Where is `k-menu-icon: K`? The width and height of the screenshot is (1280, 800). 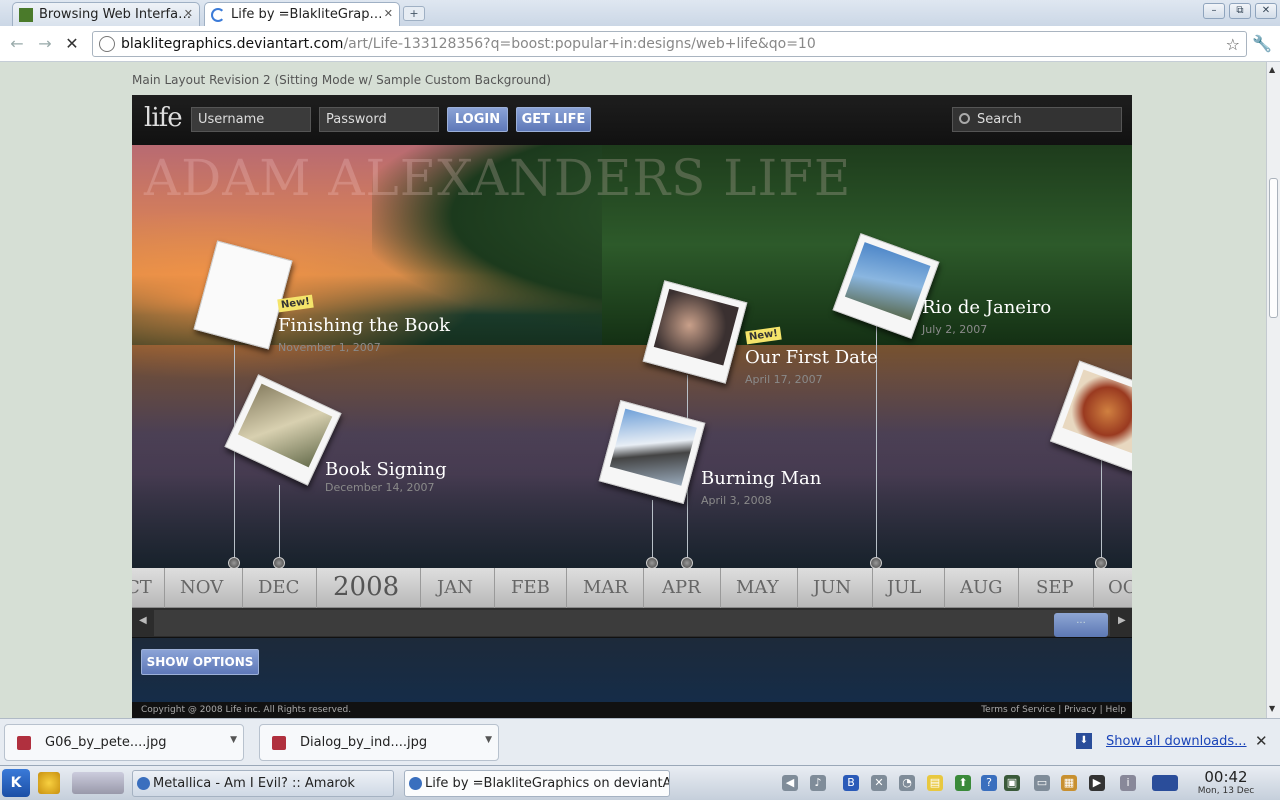
k-menu-icon: K is located at coordinates (16, 783).